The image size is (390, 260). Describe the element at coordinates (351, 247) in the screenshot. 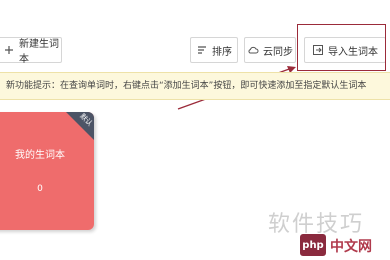

I see `watermark-site: 中文网` at that location.